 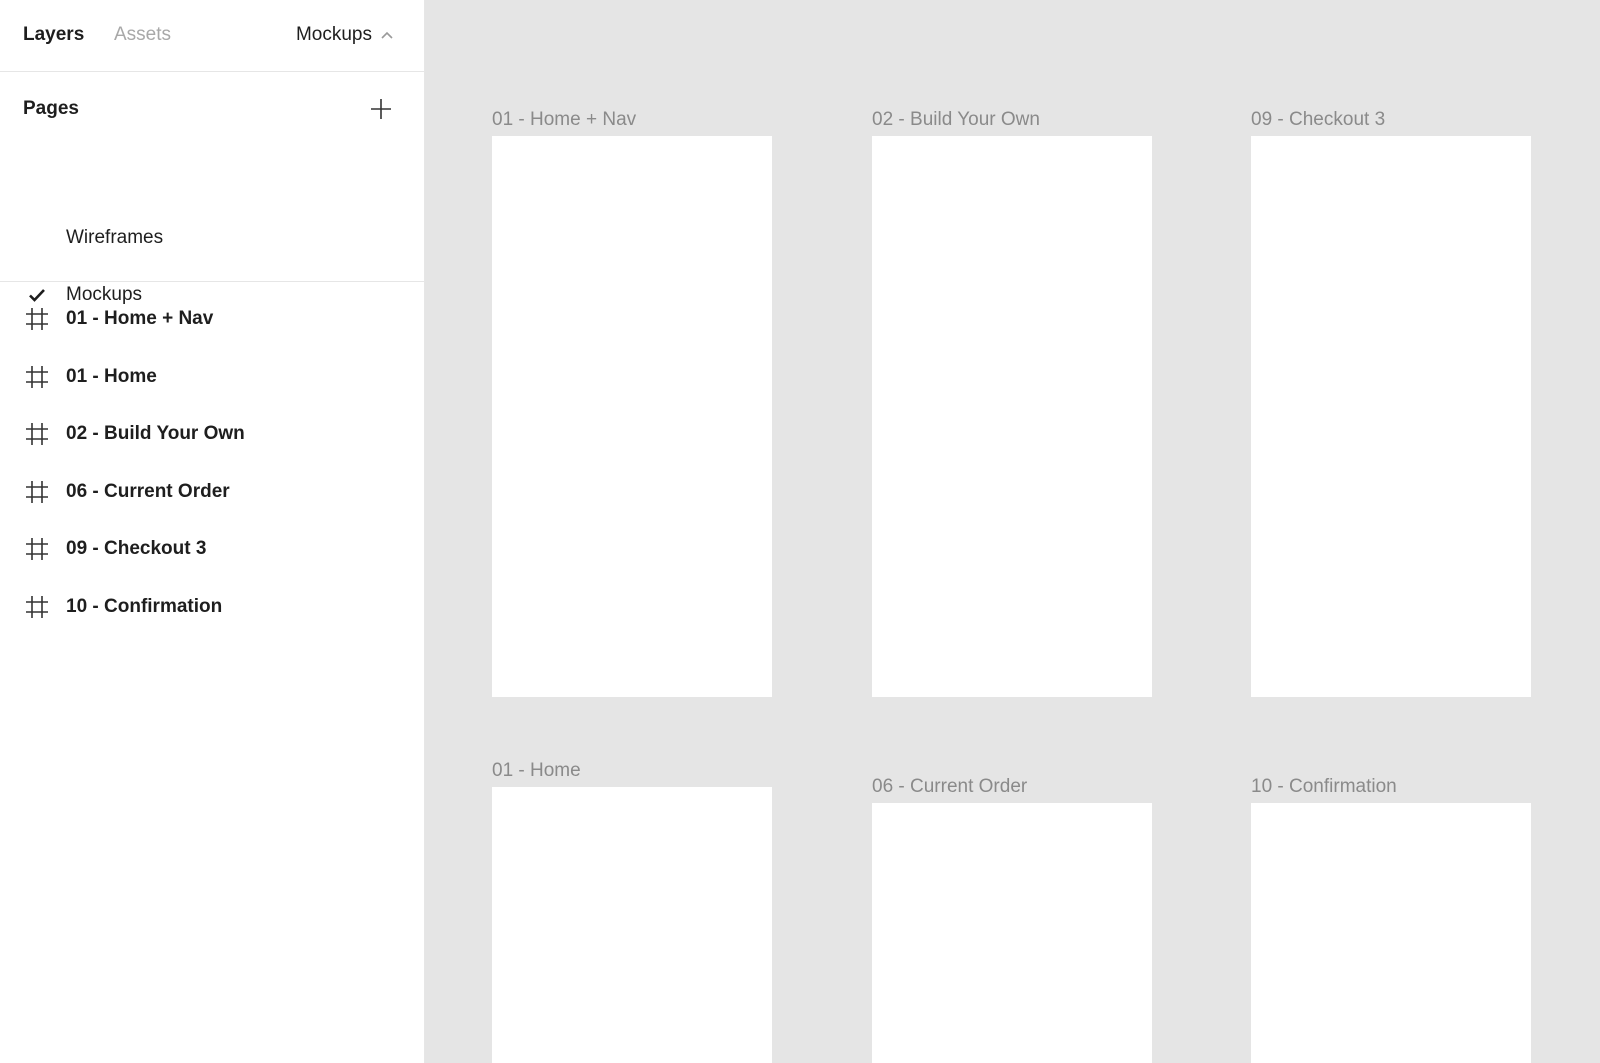 I want to click on pages-title: Pages, so click(x=51, y=108).